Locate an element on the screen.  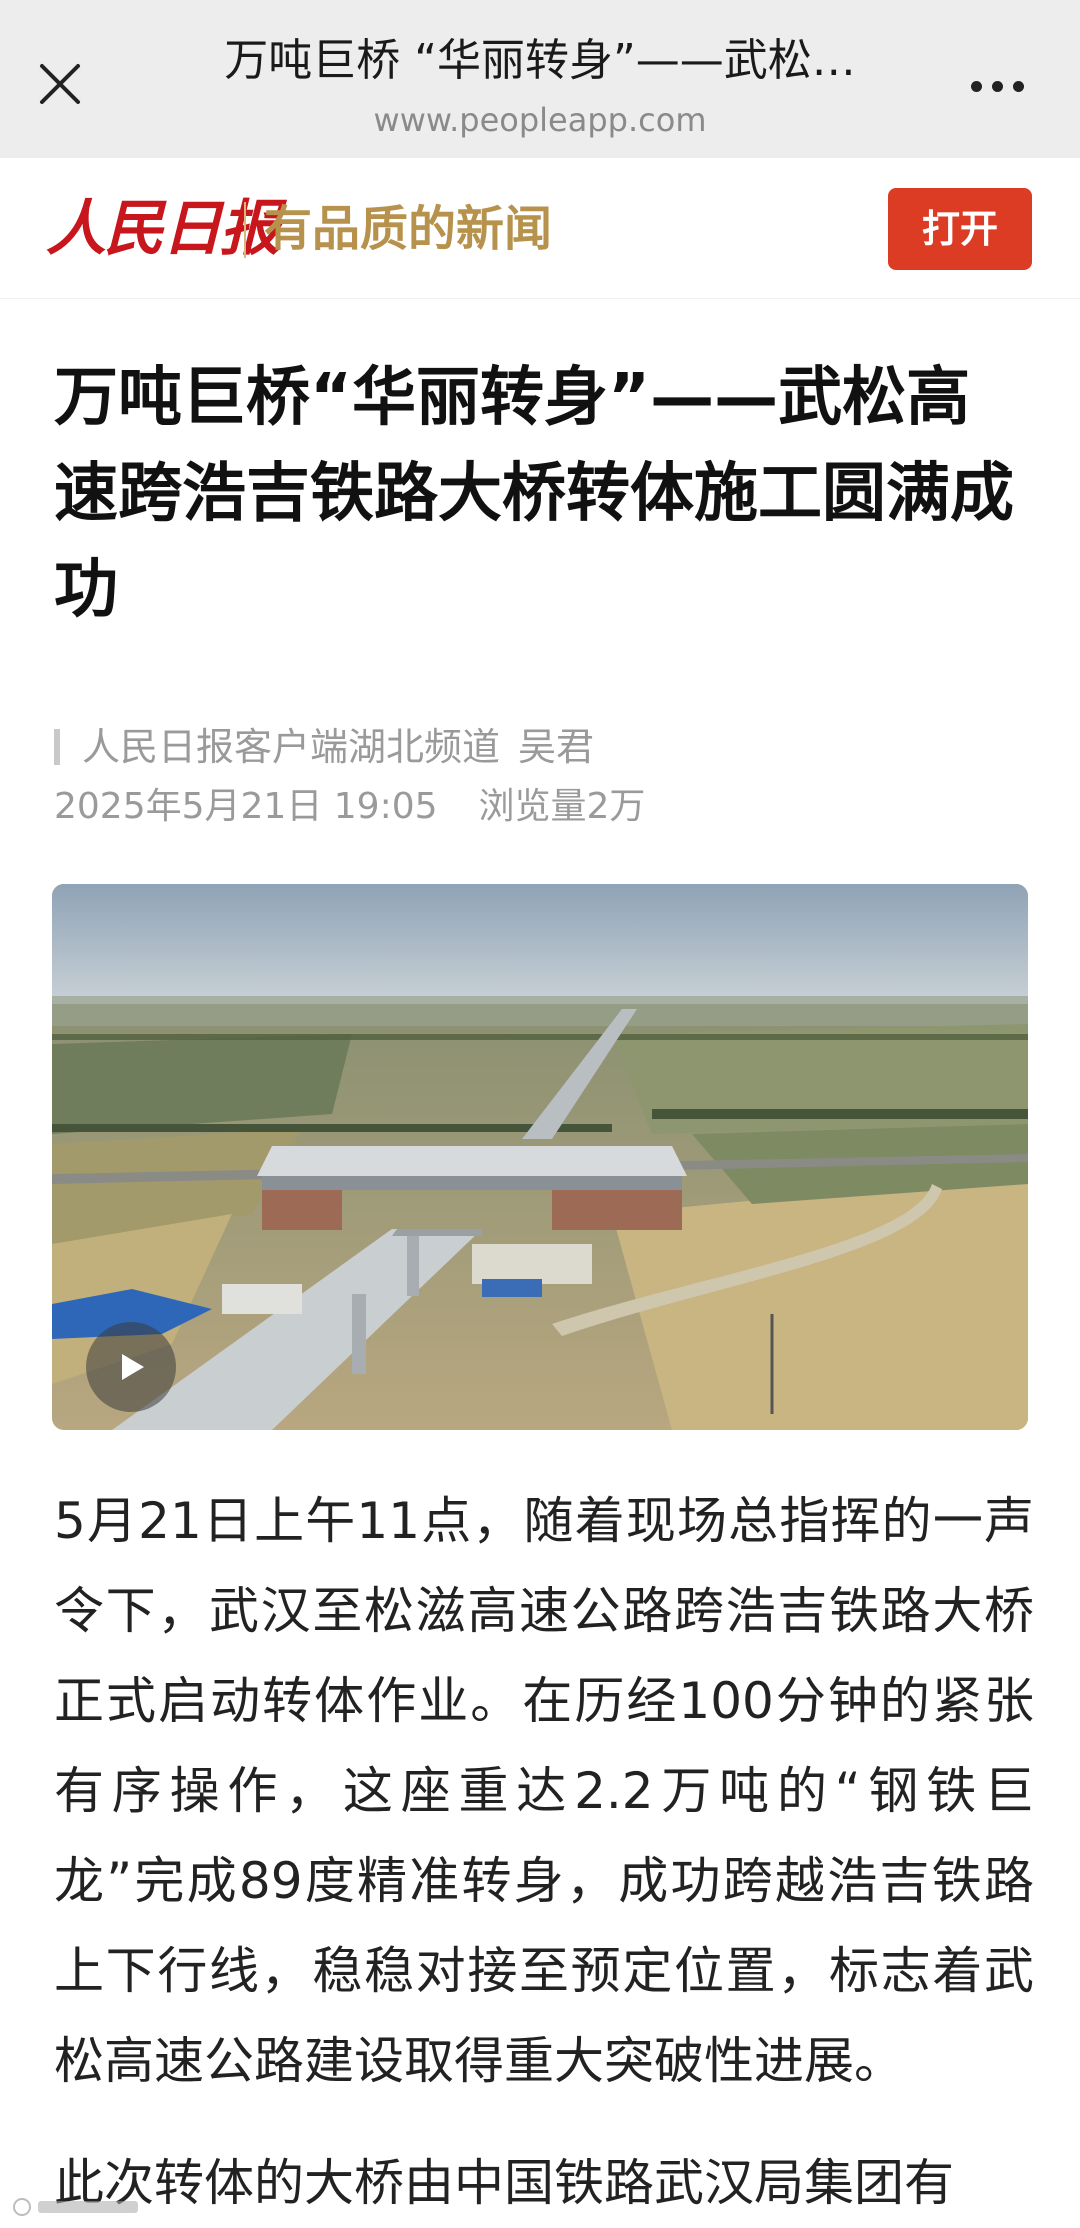
brand-slogan: 有品质的新闻 is located at coordinates (408, 229).